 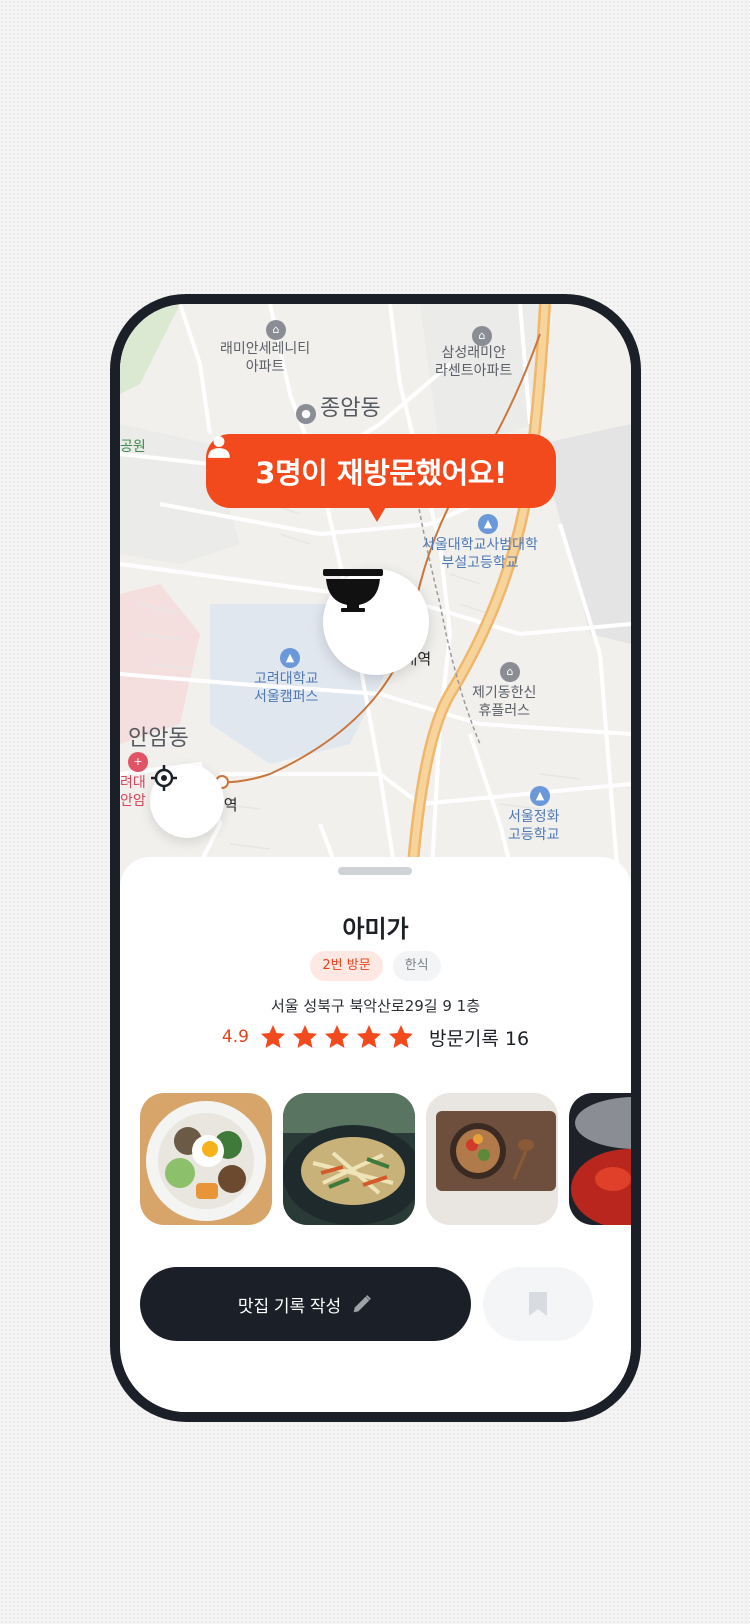 I want to click on write-review-button: 맛집 기록 작성, so click(x=305, y=1304).